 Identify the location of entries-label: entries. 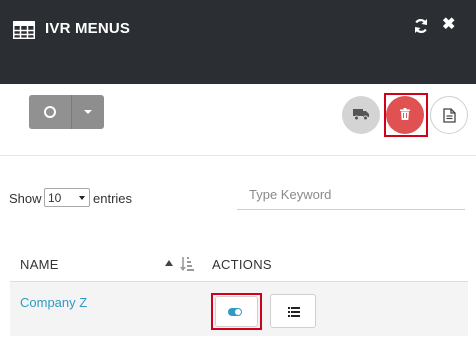
(113, 198).